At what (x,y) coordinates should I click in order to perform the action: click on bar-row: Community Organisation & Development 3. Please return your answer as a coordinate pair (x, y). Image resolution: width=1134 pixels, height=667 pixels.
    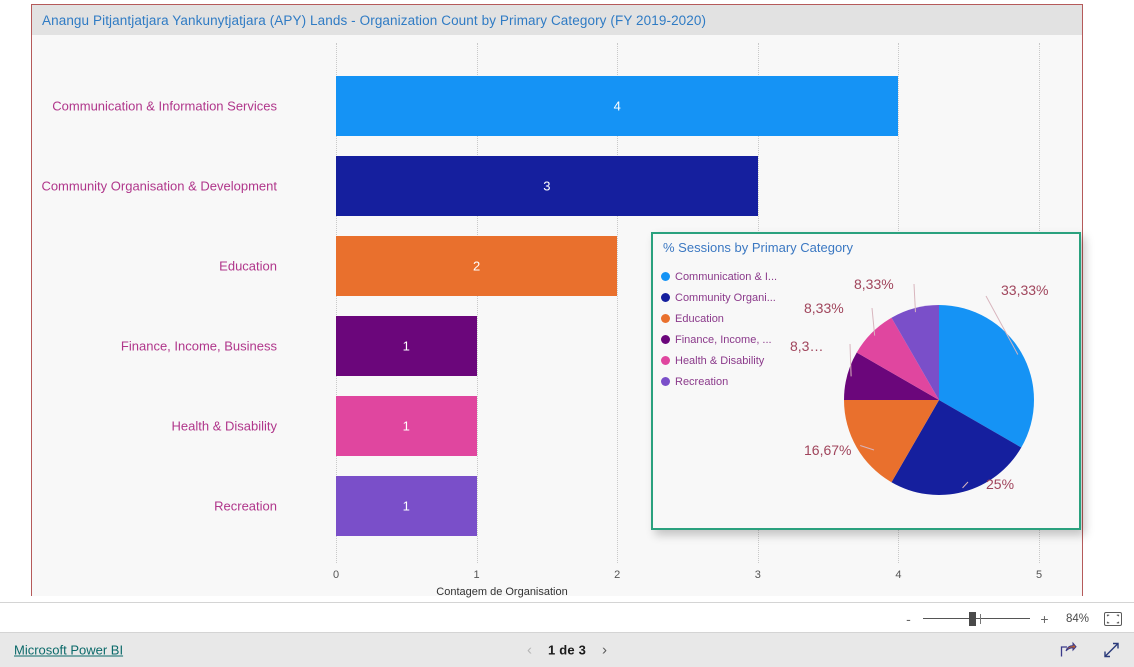
    Looking at the image, I should click on (557, 186).